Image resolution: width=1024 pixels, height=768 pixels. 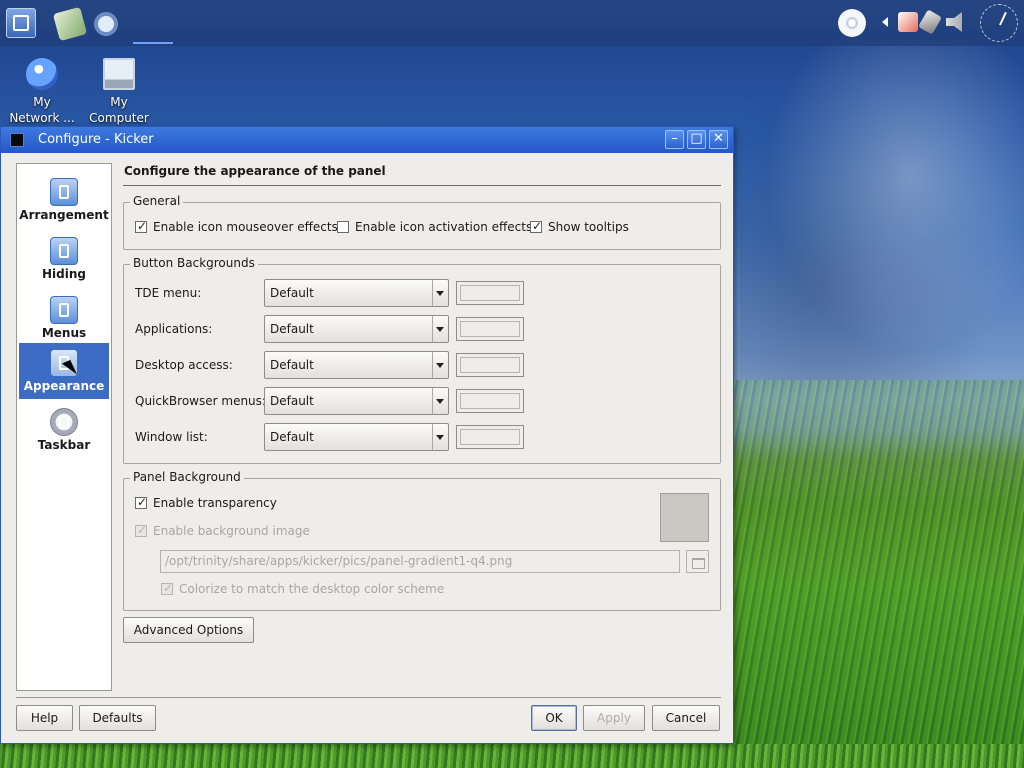 What do you see at coordinates (245, 227) in the screenshot?
I see `checkbox-label: Enable icon mouseover effects` at bounding box center [245, 227].